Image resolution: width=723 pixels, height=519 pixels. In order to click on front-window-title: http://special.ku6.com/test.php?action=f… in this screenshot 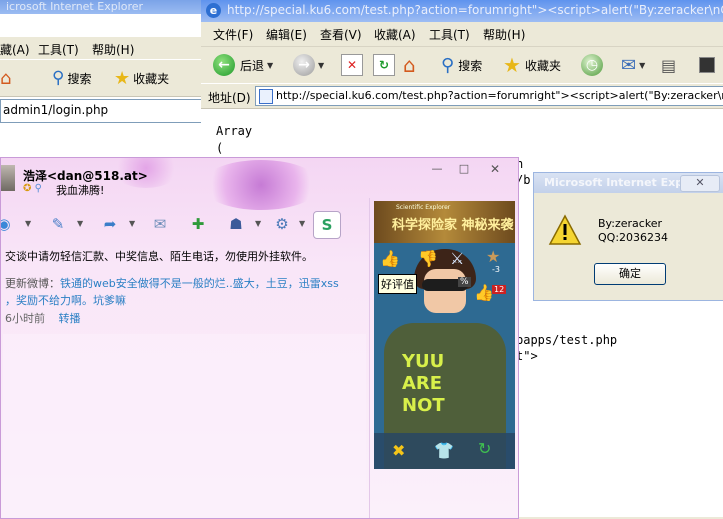, I will do `click(475, 10)`.